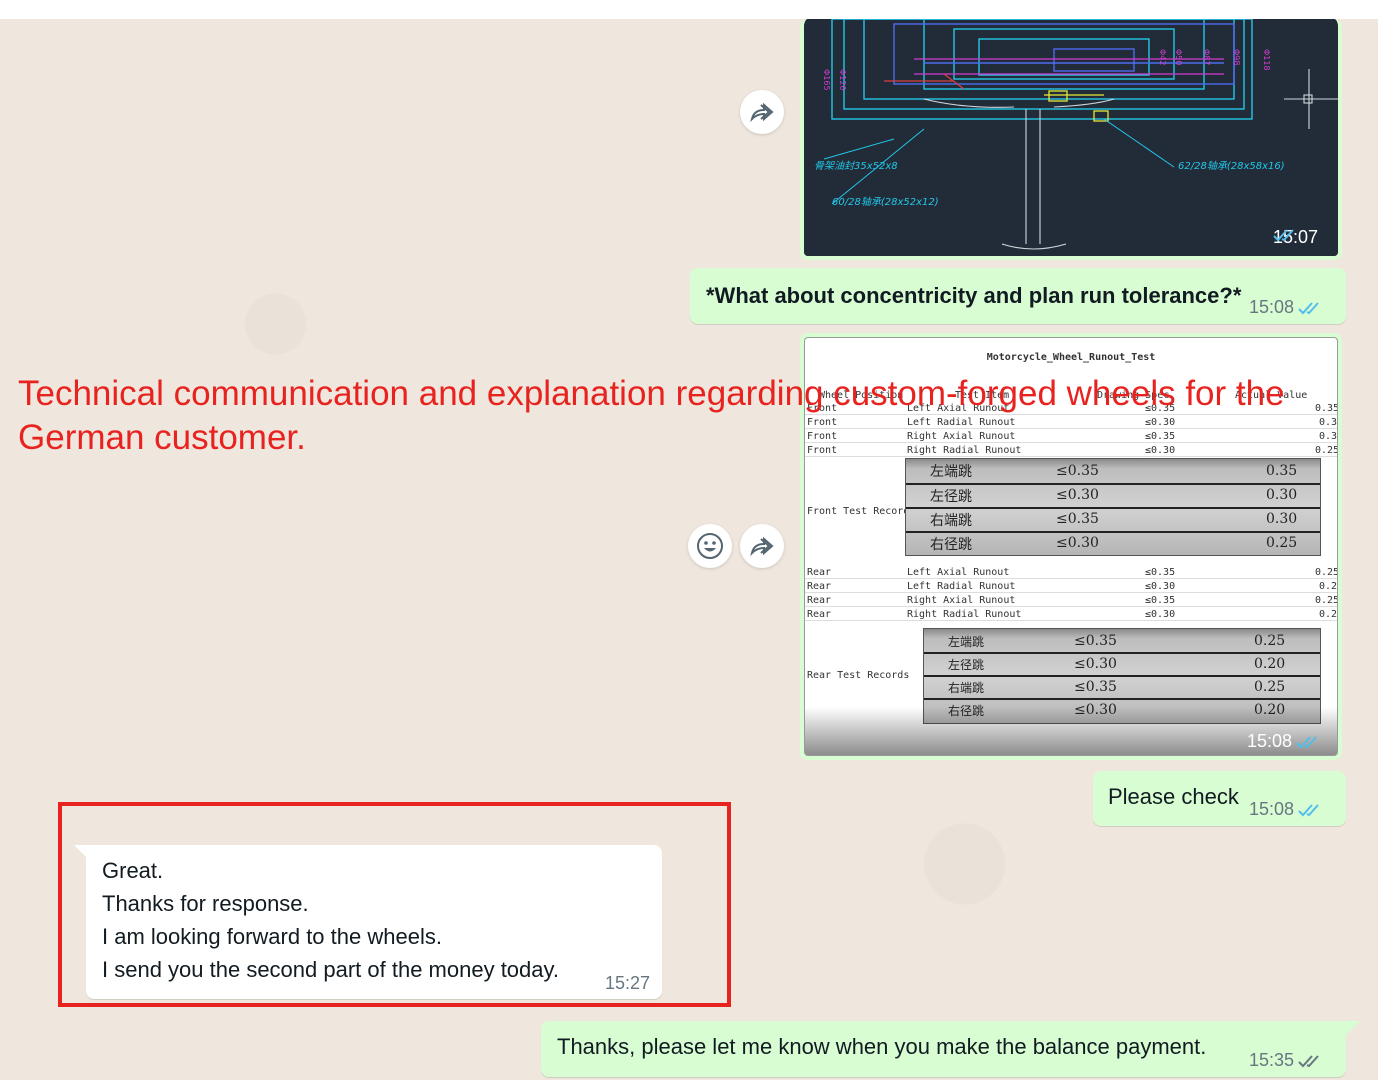  I want to click on svg-text: Φ118, so click(1266, 60).